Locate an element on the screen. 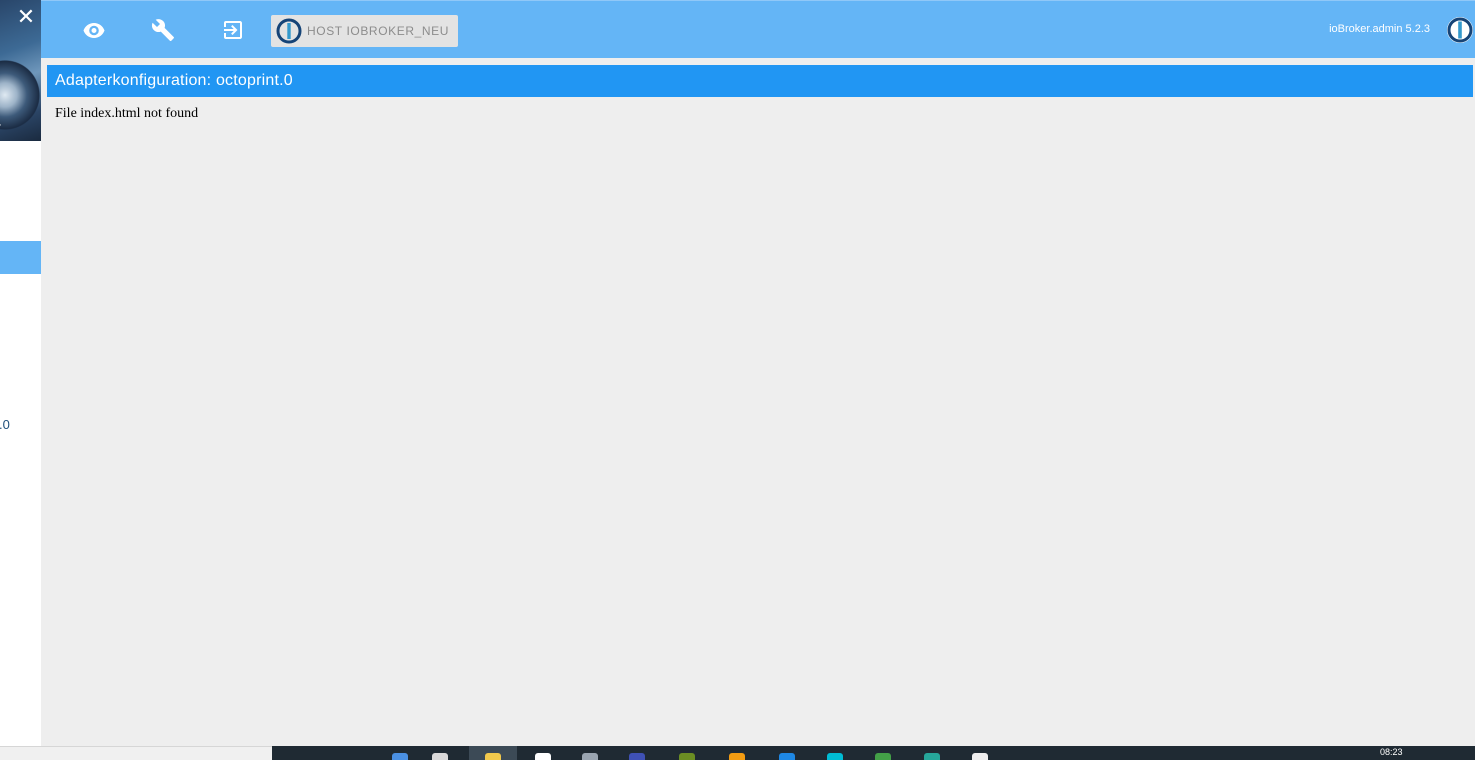  side-drawer: ✕ r .0 is located at coordinates (20, 373).